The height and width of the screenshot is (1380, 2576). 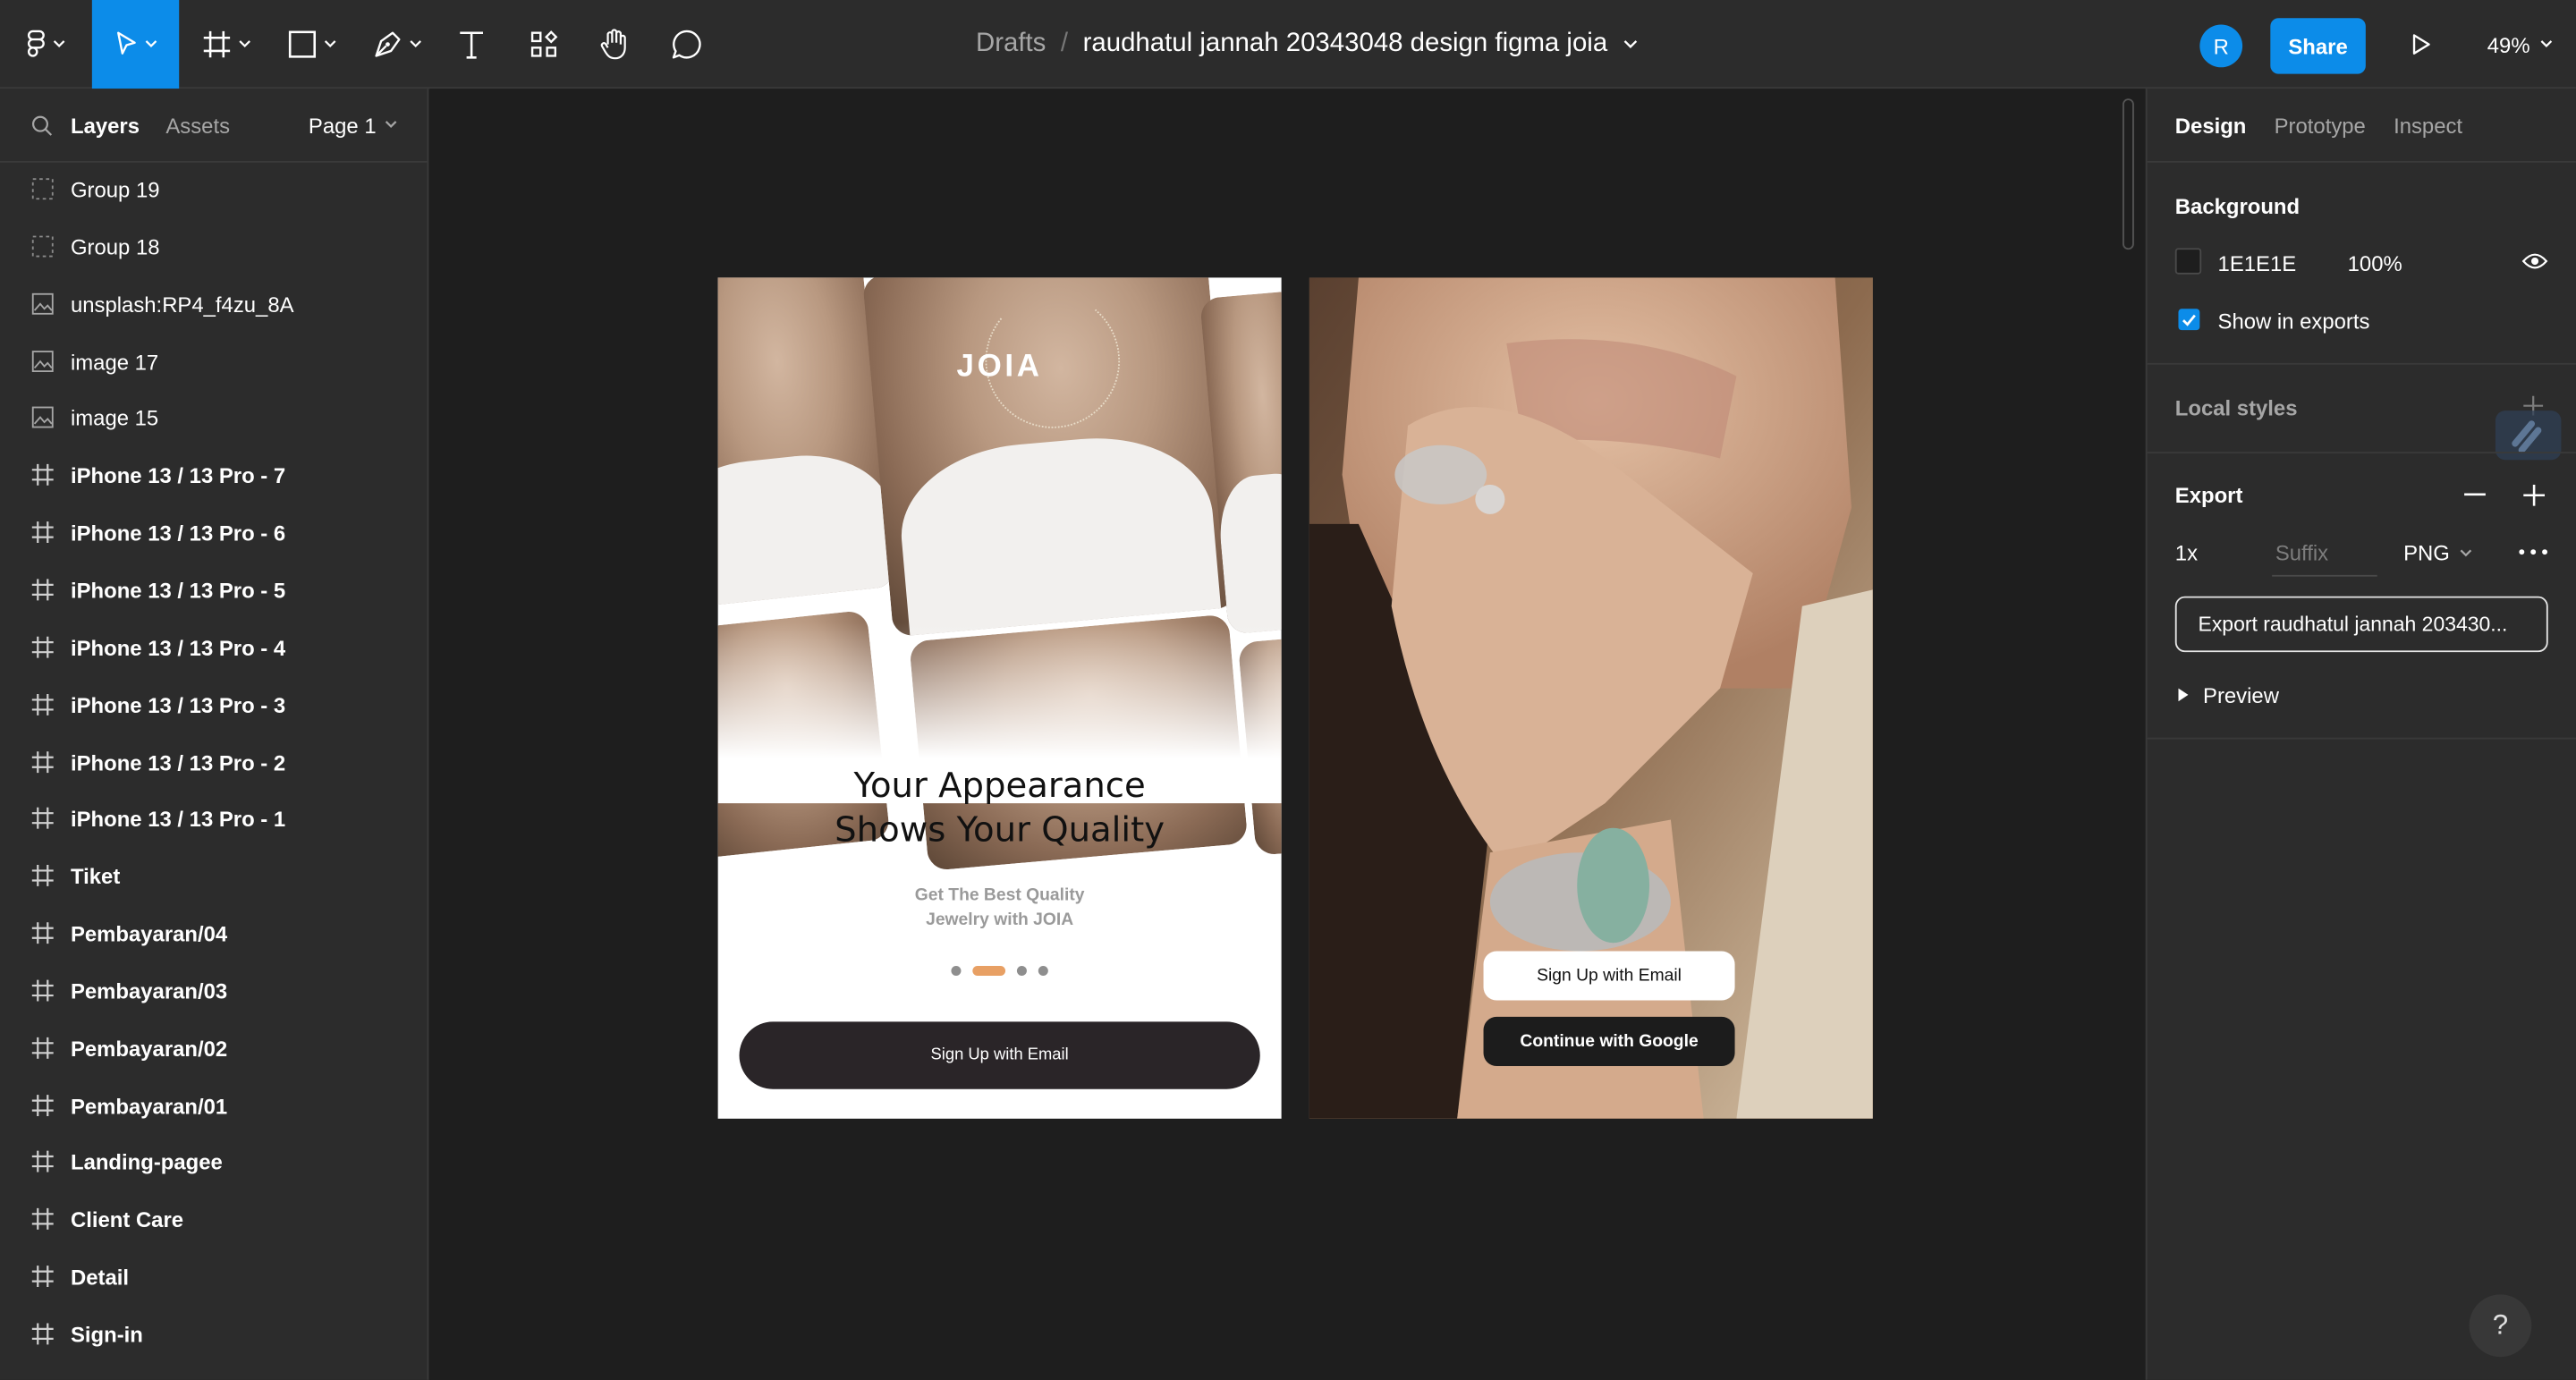 What do you see at coordinates (214, 876) in the screenshot?
I see `layer-item: Tiket` at bounding box center [214, 876].